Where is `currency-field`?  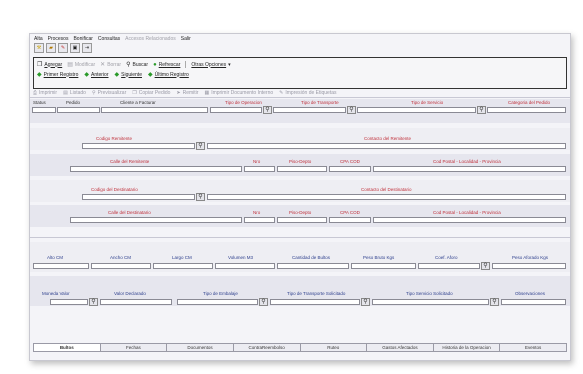
currency-field is located at coordinates (69, 302).